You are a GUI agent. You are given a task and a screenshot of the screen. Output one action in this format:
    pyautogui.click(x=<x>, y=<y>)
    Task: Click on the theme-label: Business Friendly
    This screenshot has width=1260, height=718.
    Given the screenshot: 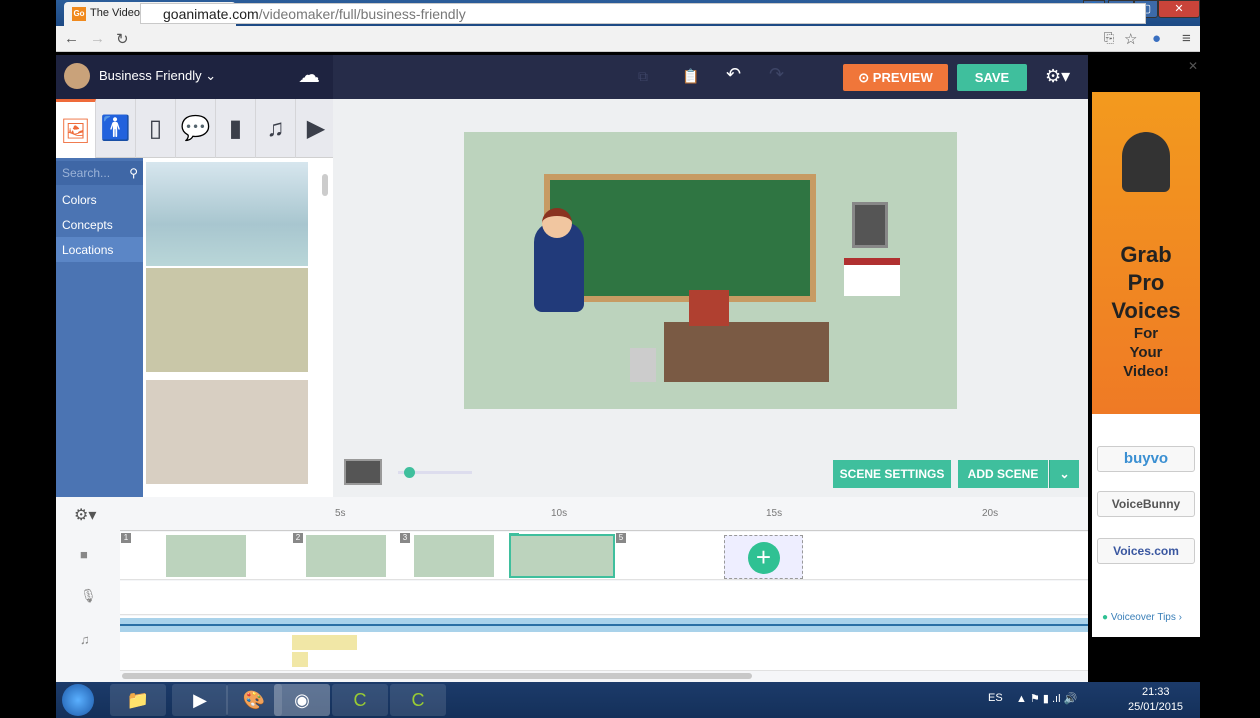 What is the action you would take?
    pyautogui.click(x=150, y=75)
    